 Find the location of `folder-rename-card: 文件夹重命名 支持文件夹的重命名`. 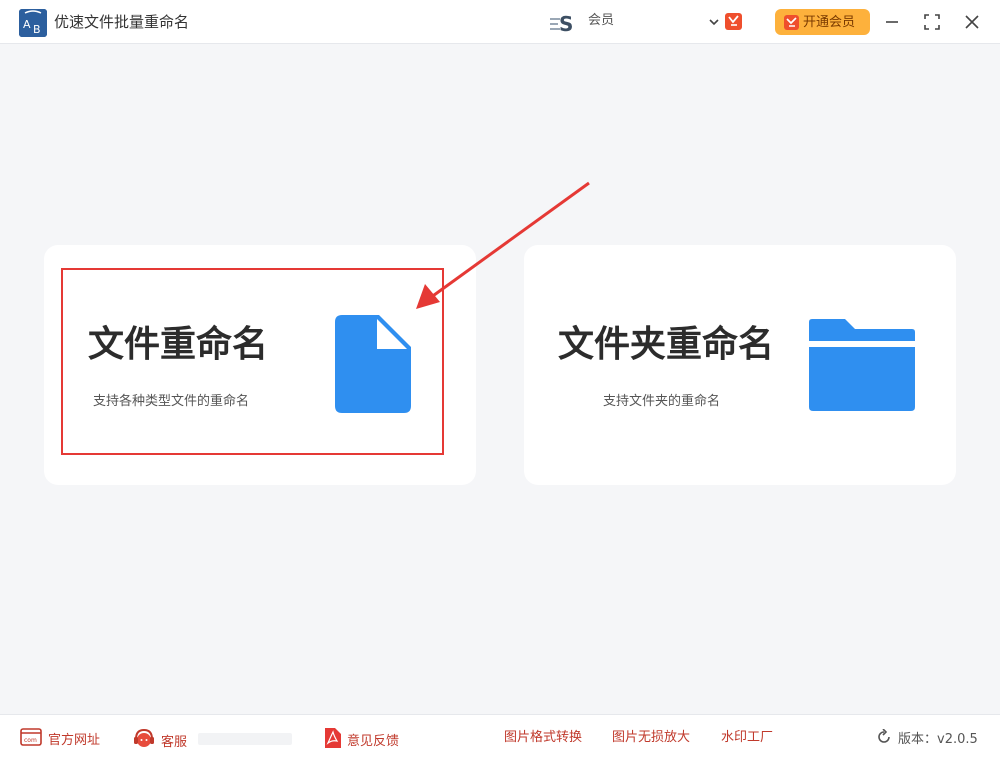

folder-rename-card: 文件夹重命名 支持文件夹的重命名 is located at coordinates (740, 365).